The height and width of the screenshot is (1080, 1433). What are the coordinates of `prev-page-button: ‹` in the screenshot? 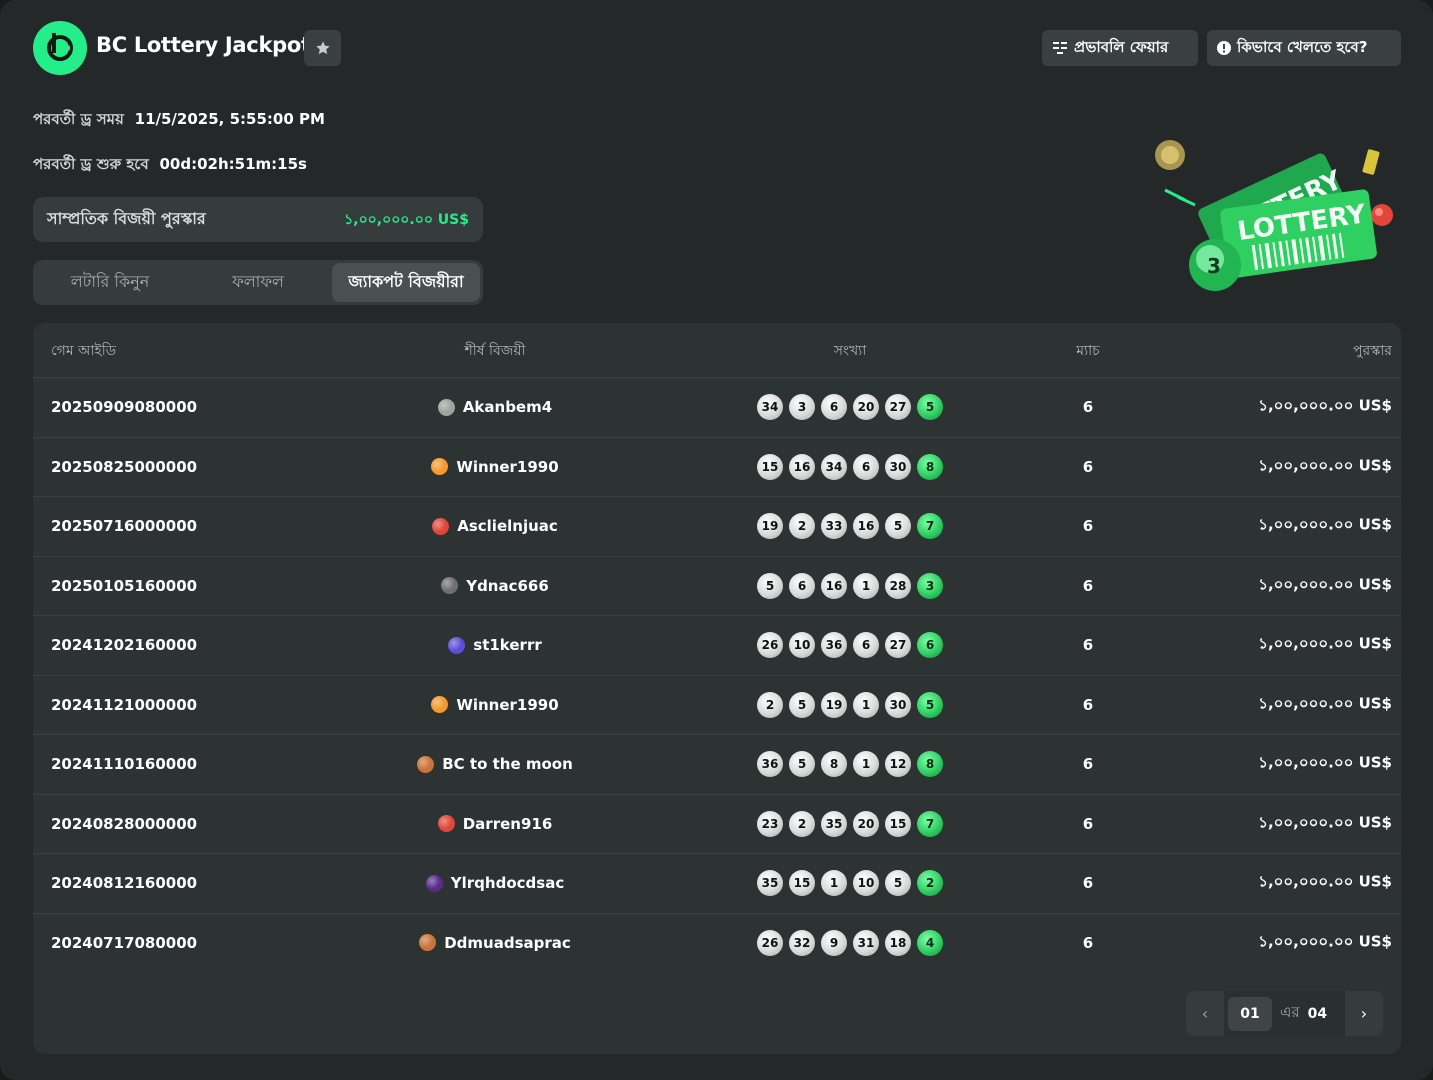 It's located at (1205, 1013).